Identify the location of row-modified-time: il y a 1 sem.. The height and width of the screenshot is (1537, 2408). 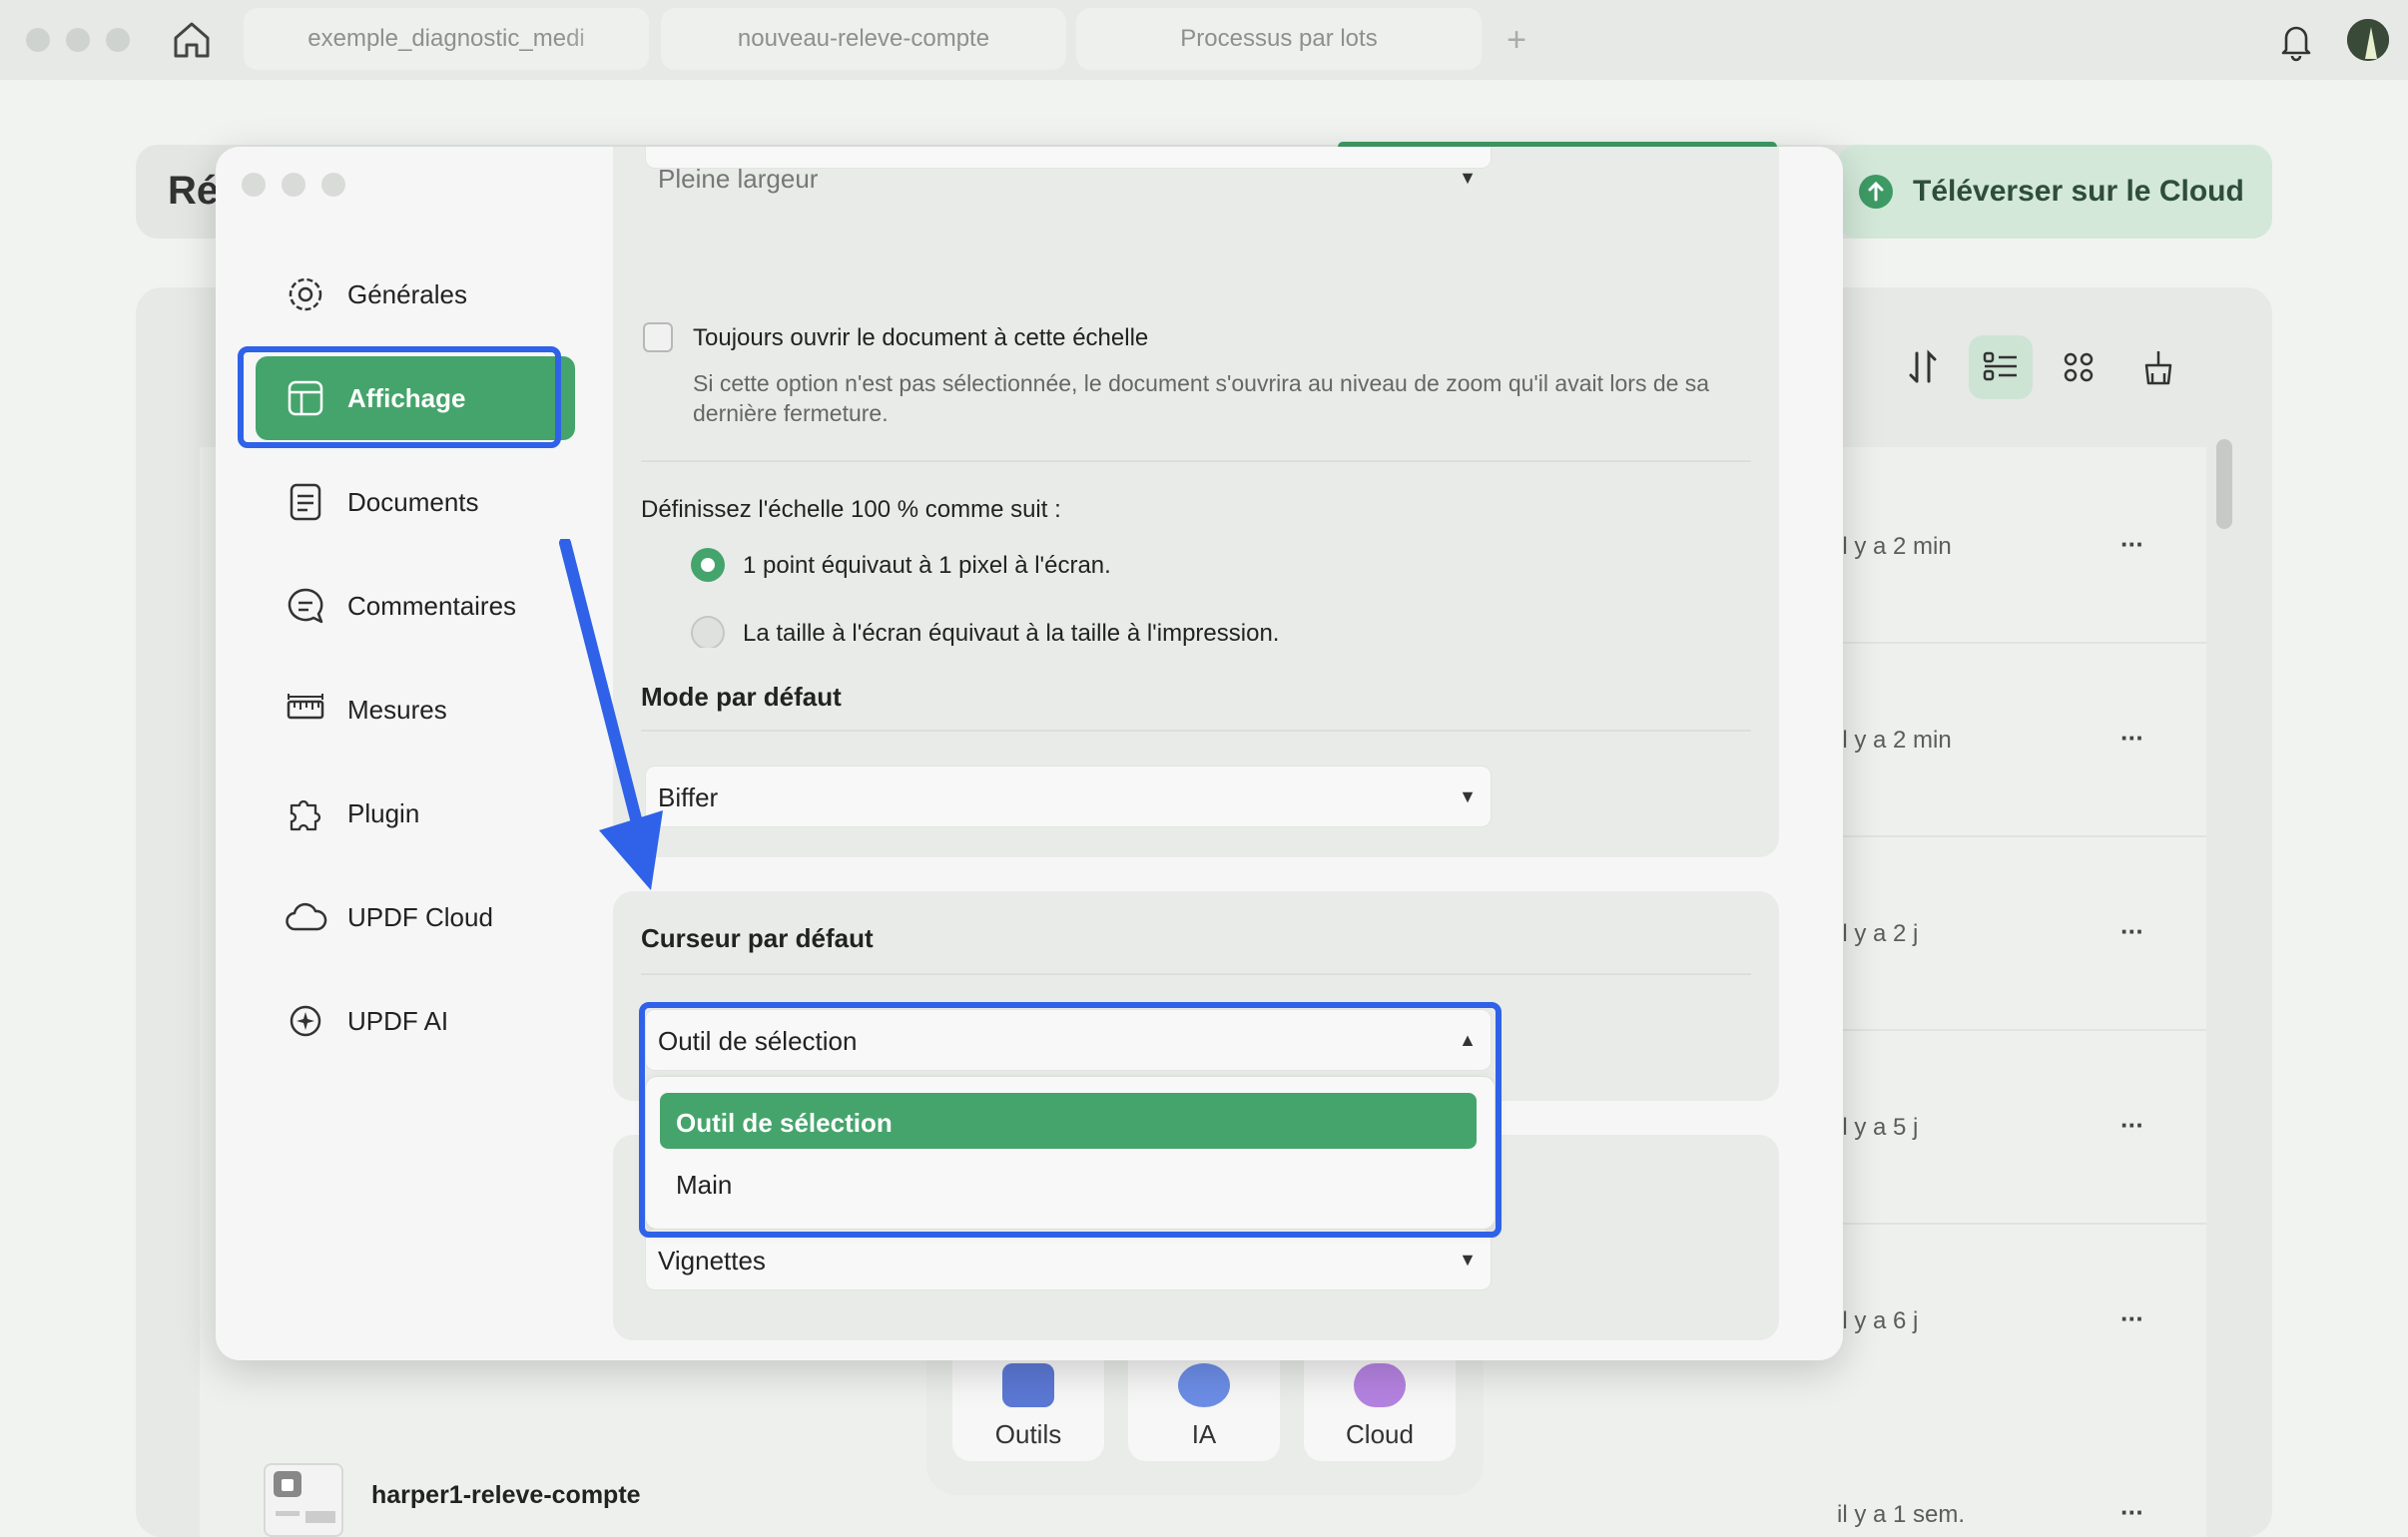
(1902, 1514).